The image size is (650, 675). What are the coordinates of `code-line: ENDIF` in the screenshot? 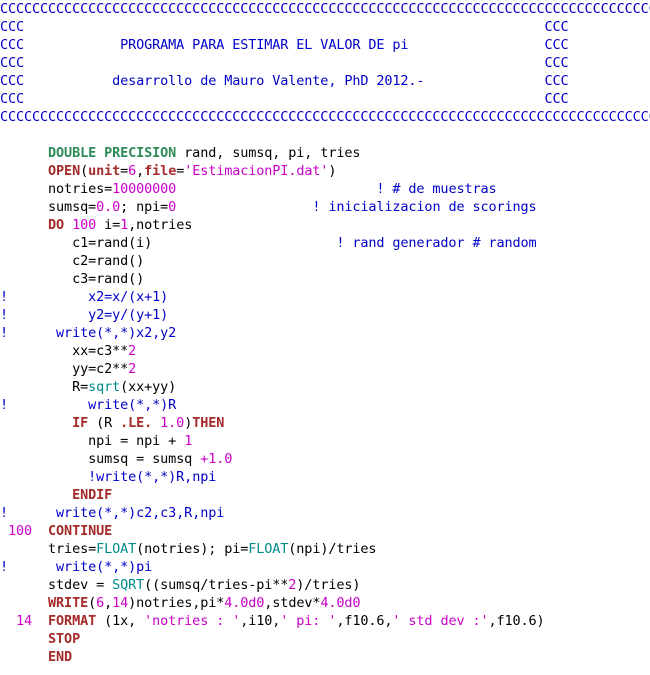 It's located at (56, 495).